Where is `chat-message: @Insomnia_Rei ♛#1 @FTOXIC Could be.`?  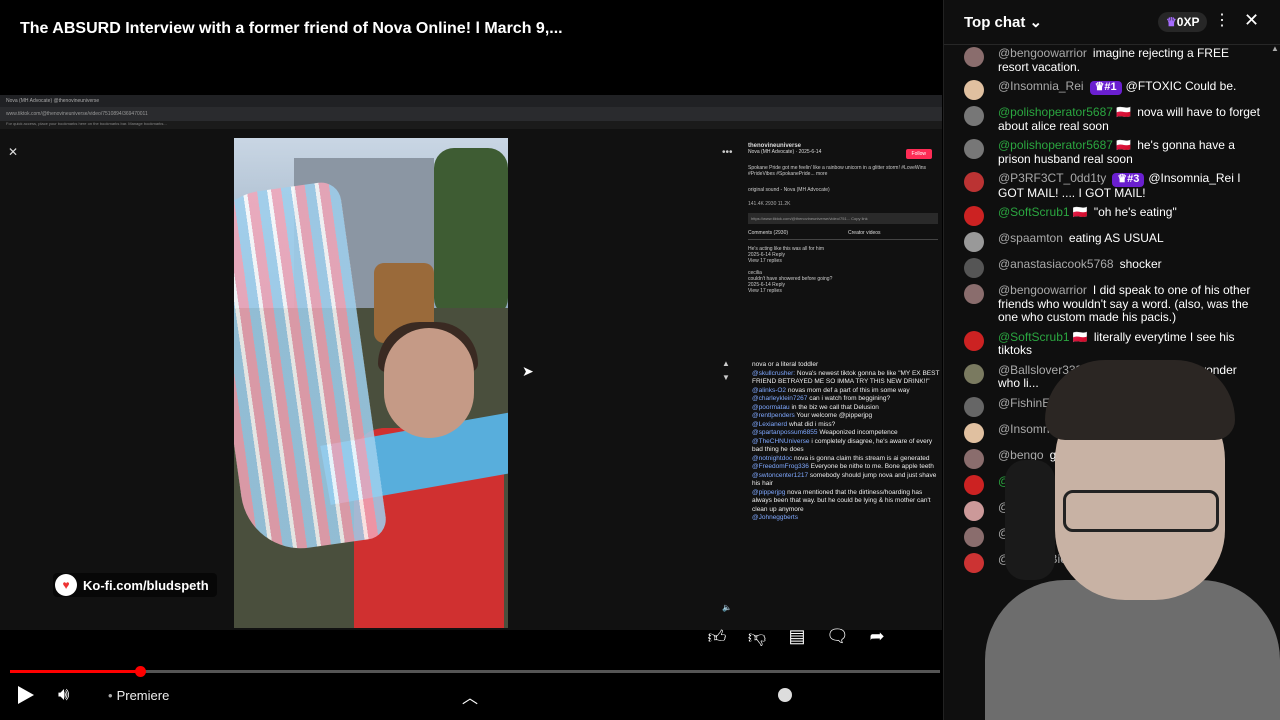
chat-message: @Insomnia_Rei ♛#1 @FTOXIC Could be. is located at coordinates (1109, 90).